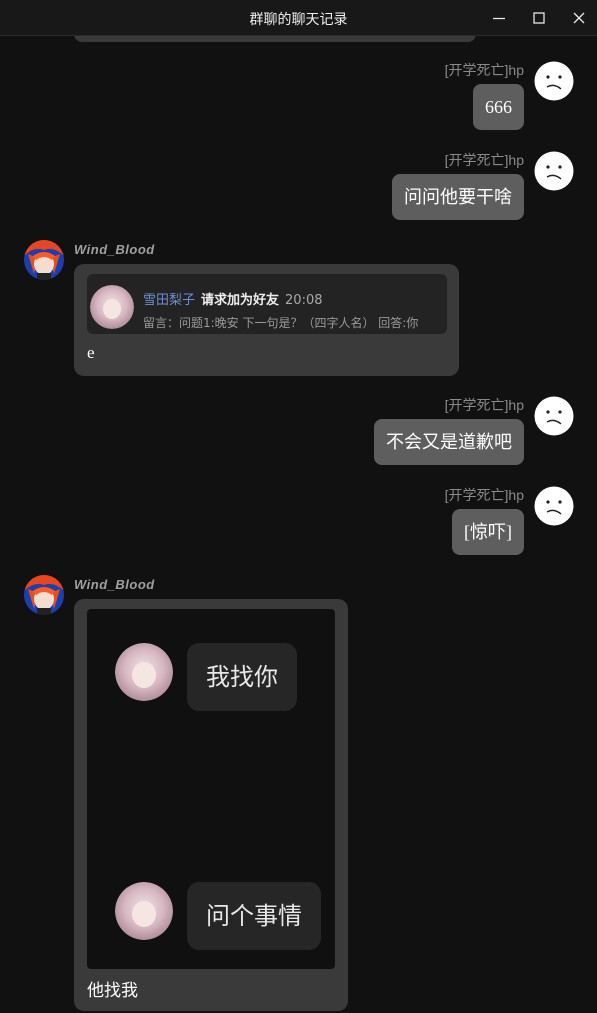  I want to click on close-icon, so click(579, 18).